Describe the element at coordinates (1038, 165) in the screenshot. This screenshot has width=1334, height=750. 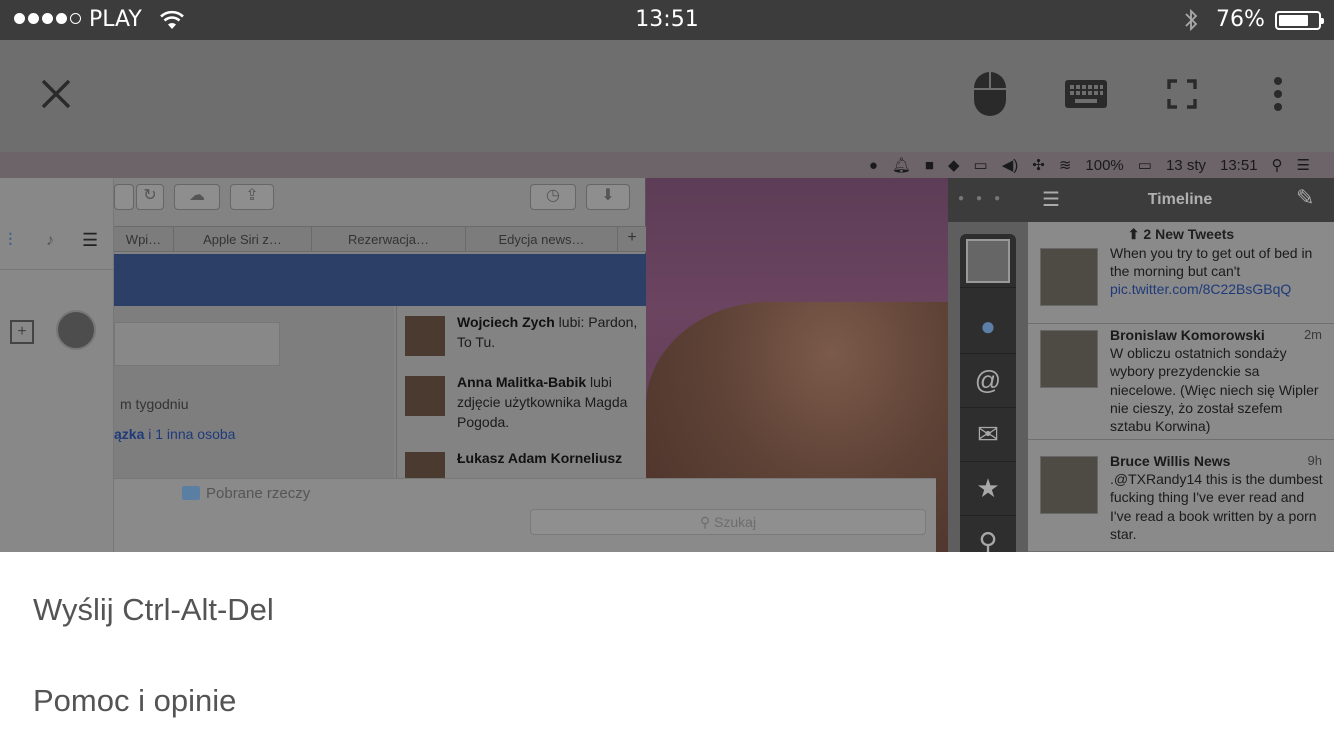
I see `network-icon: ✣` at that location.